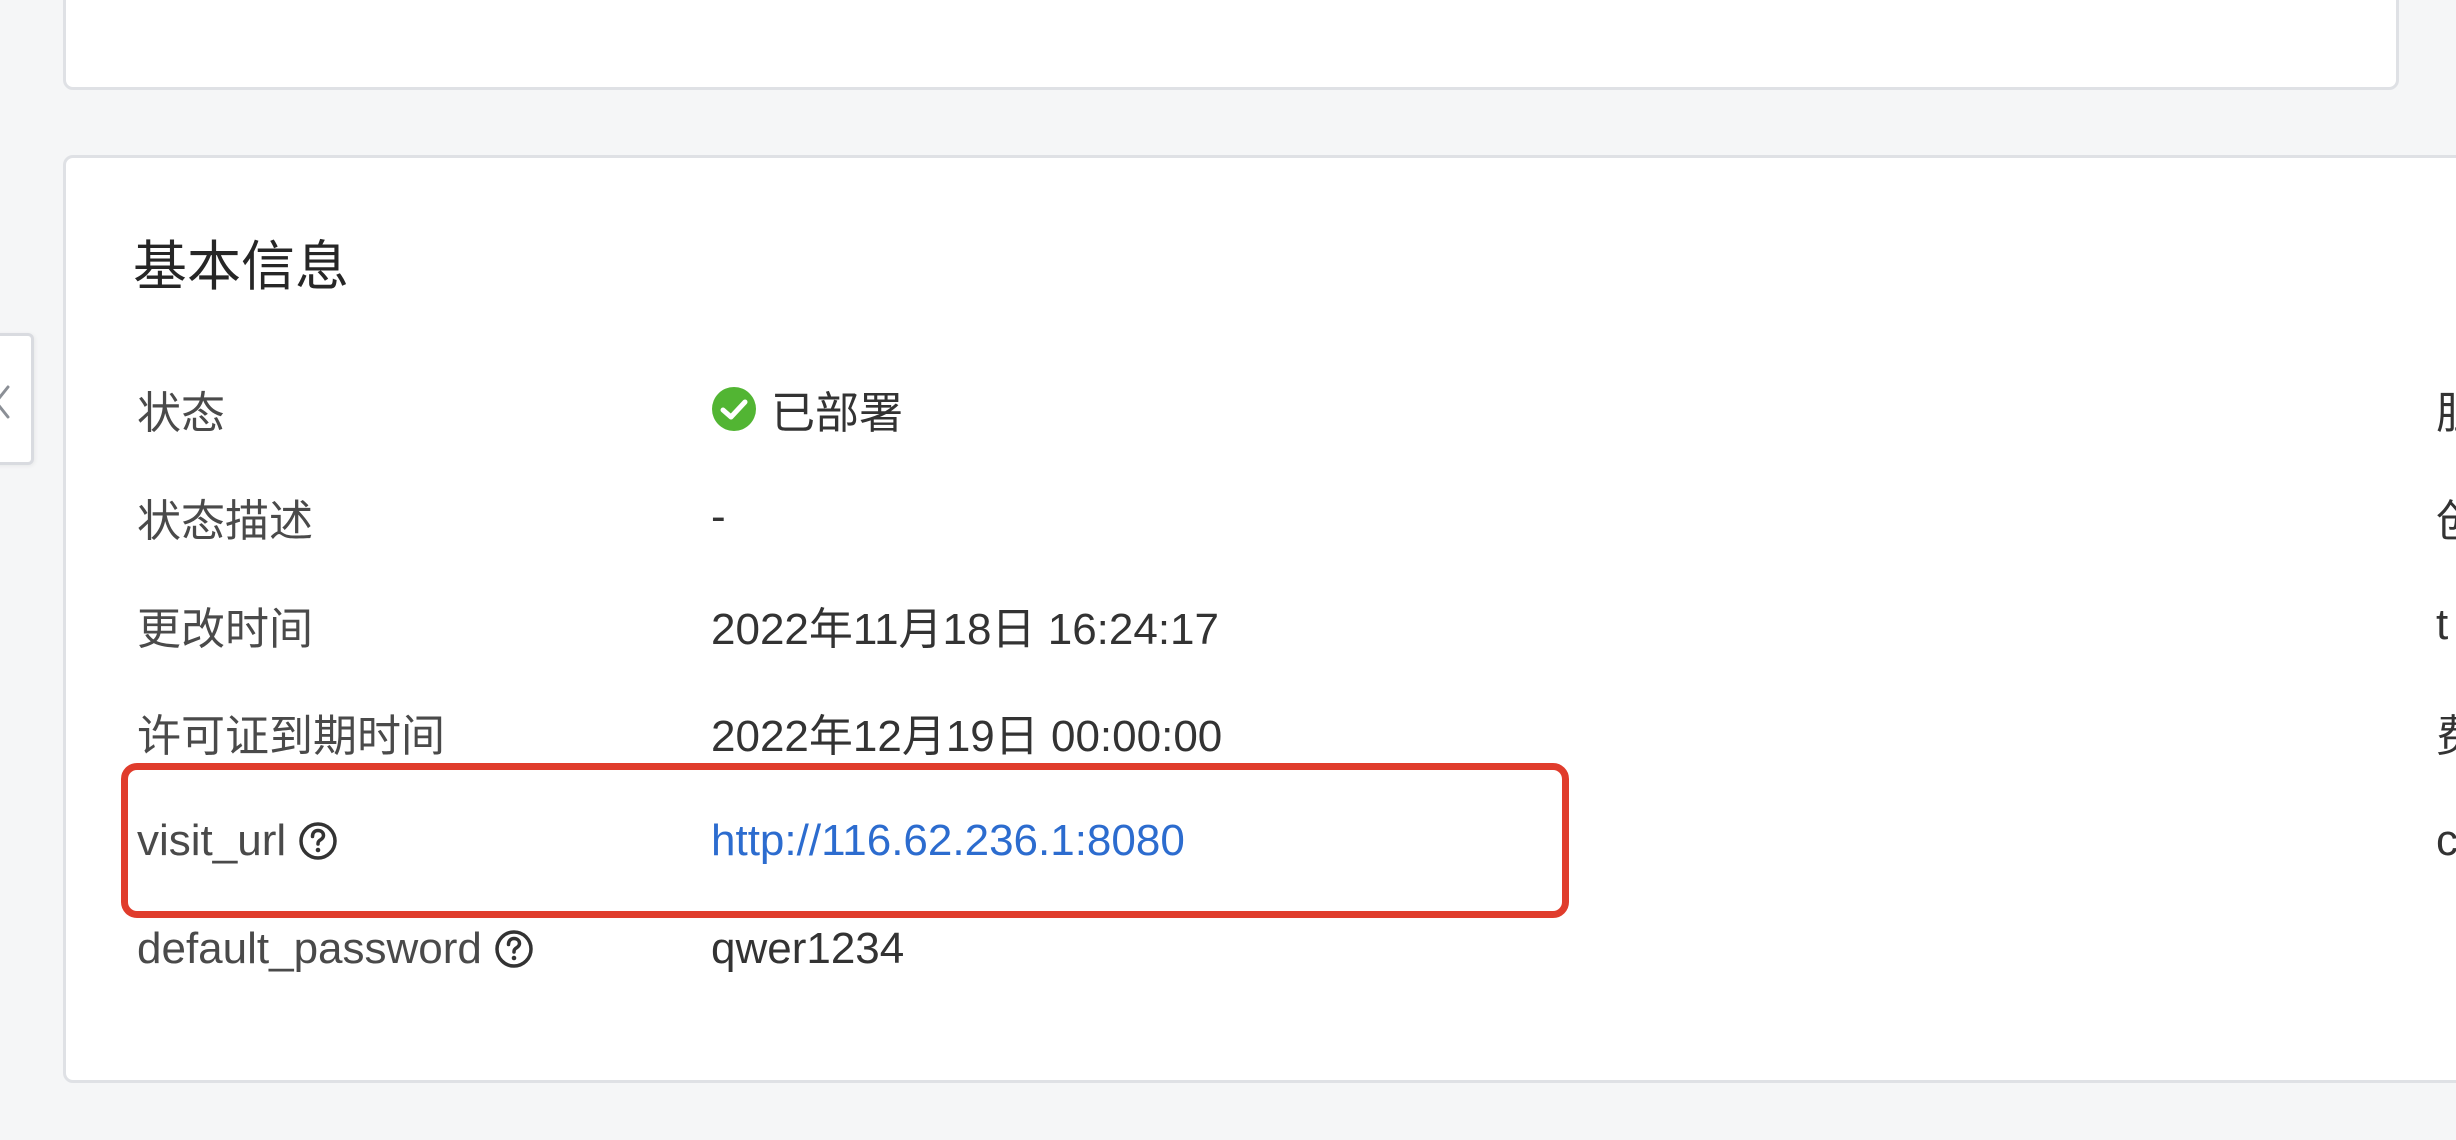 The image size is (2456, 1140). I want to click on modified-time-label: 更改时间, so click(225, 629).